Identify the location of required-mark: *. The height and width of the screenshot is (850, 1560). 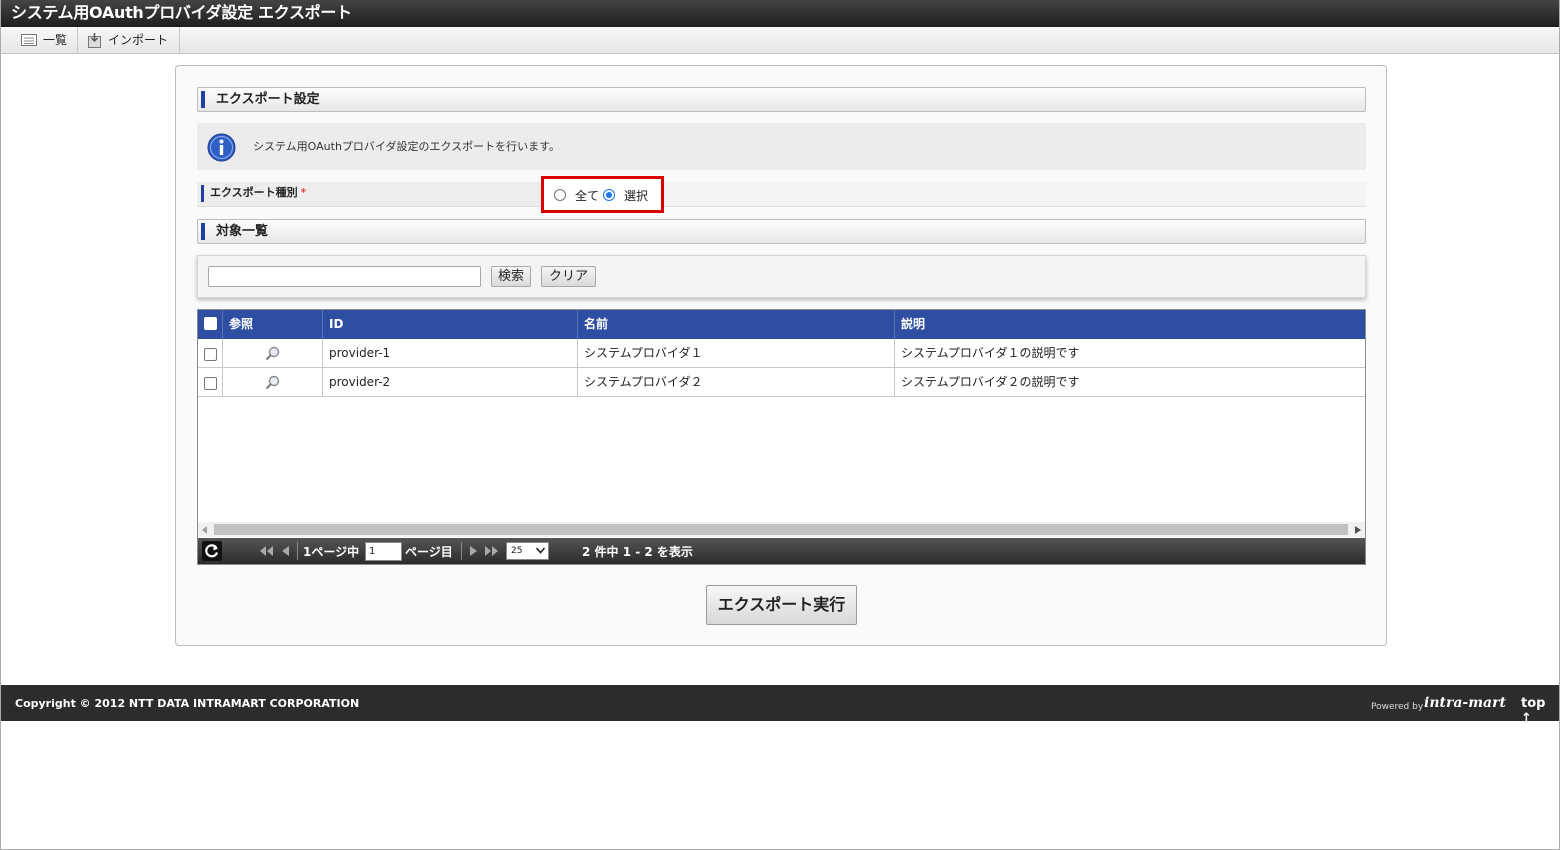
(303, 192).